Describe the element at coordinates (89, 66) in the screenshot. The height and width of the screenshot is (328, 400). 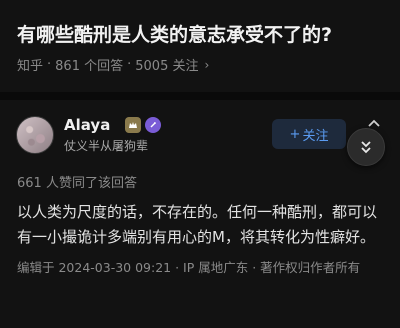
I see `answer-count: 861 个回答` at that location.